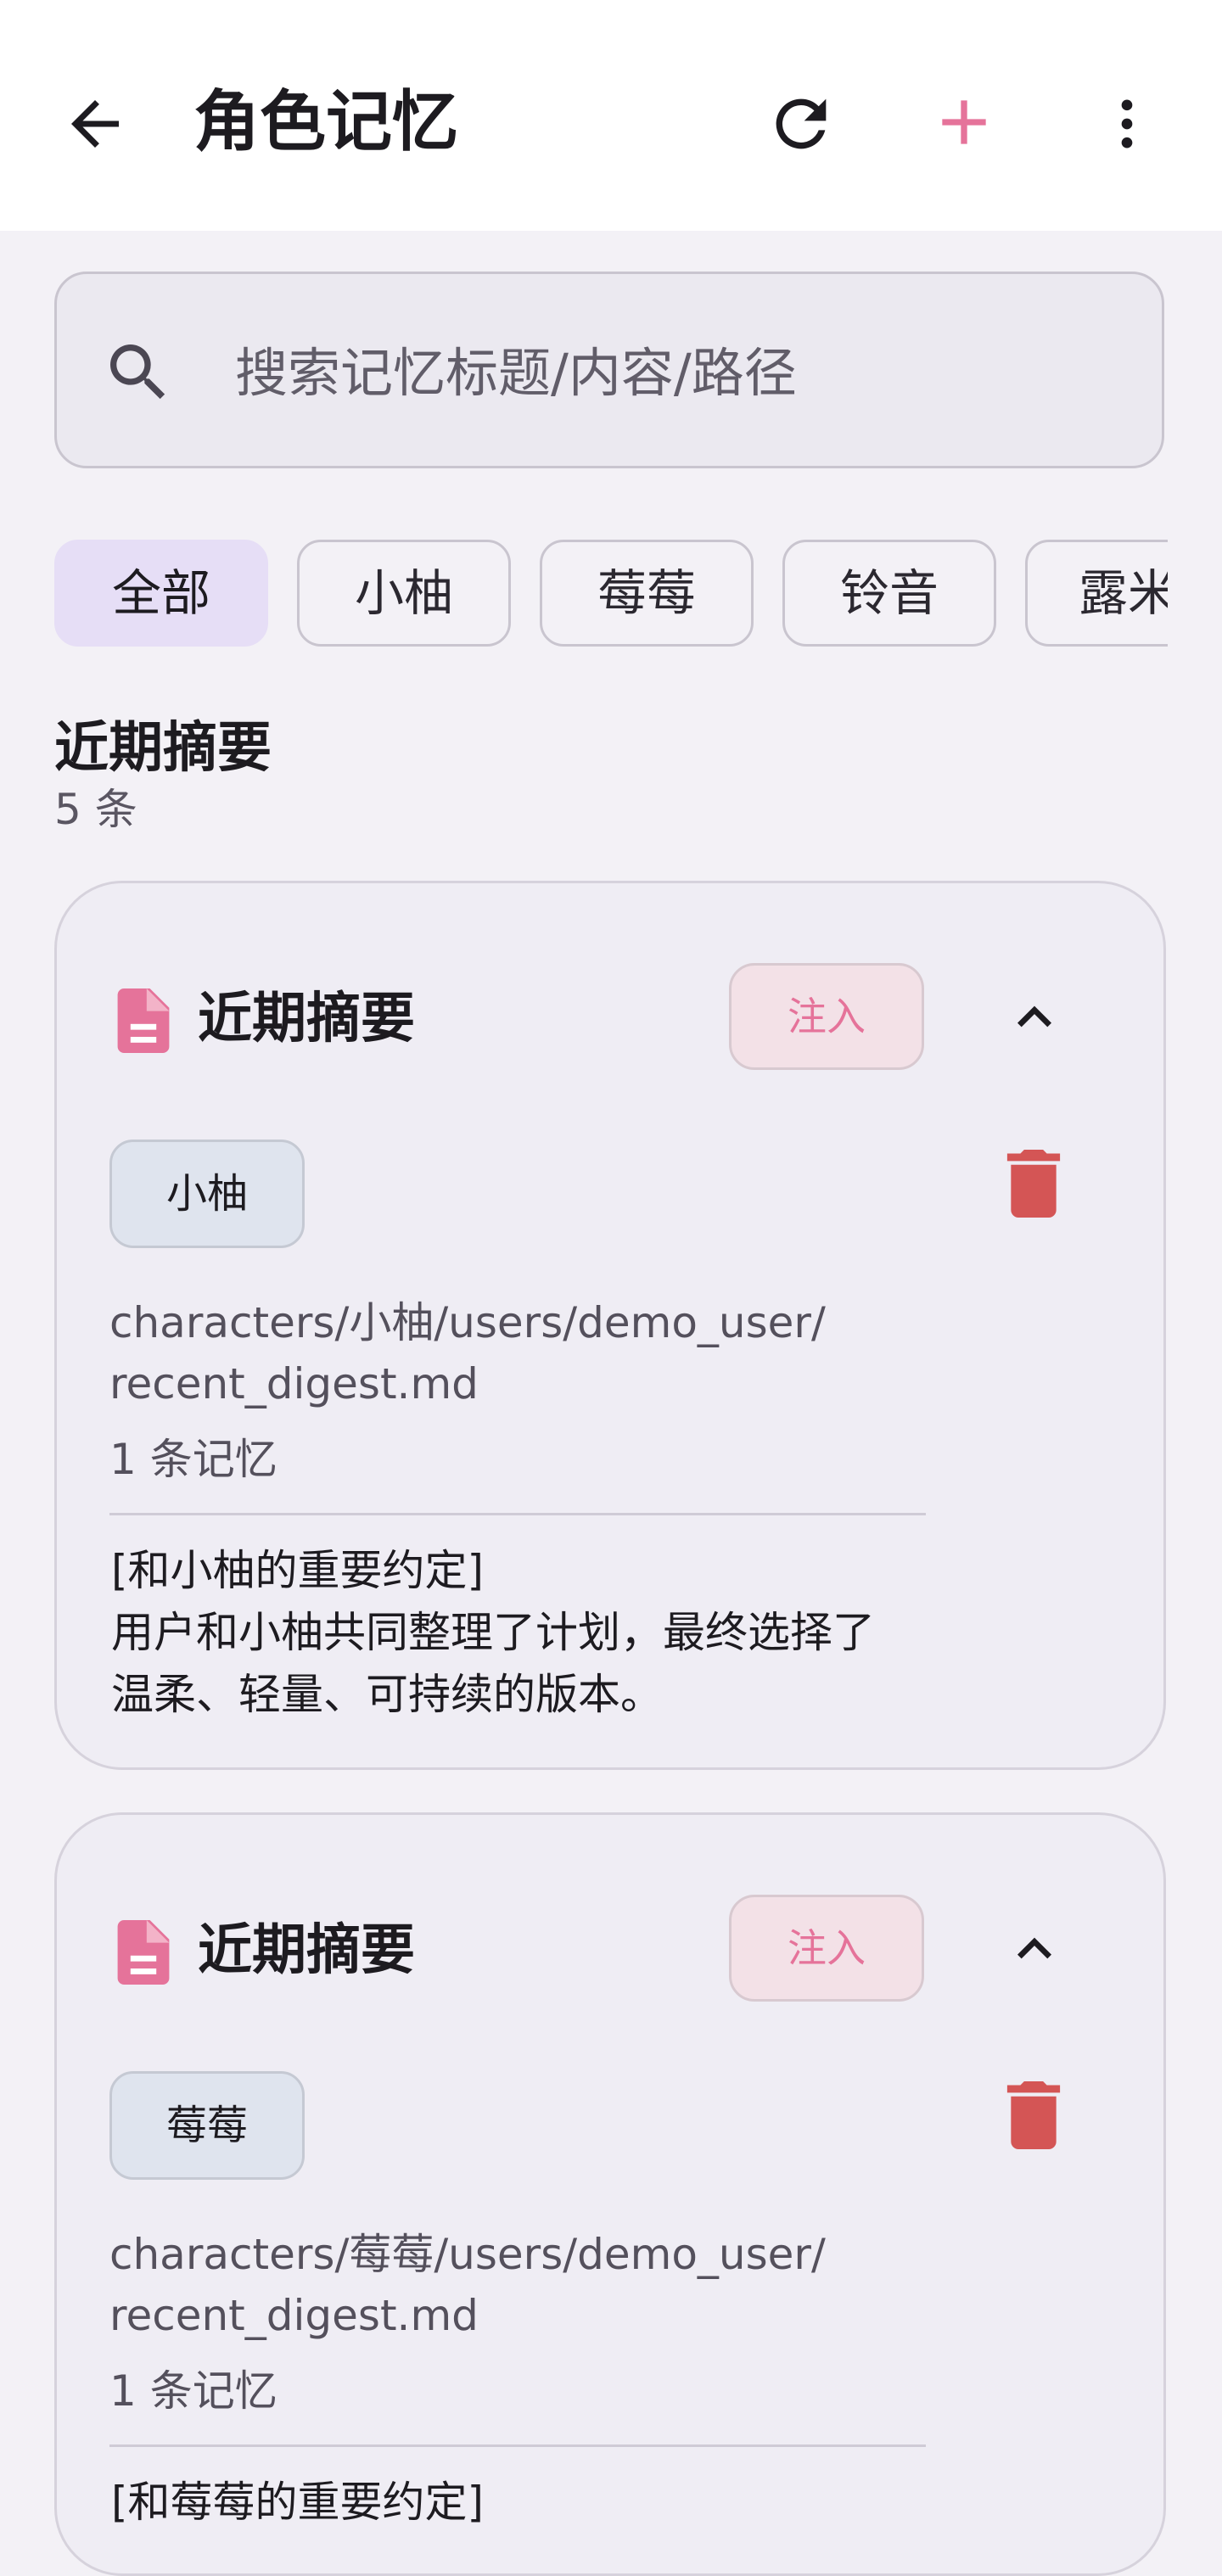 Image resolution: width=1222 pixels, height=2576 pixels. I want to click on chip-lumi: 露米, so click(1096, 593).